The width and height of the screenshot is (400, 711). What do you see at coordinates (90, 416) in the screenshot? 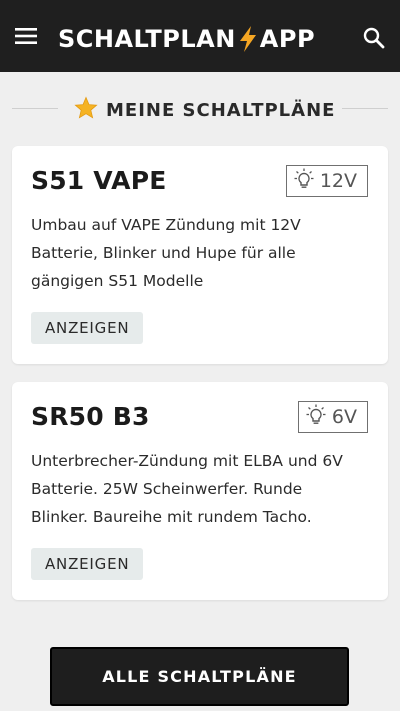
I see `card-title: SR50 B3` at bounding box center [90, 416].